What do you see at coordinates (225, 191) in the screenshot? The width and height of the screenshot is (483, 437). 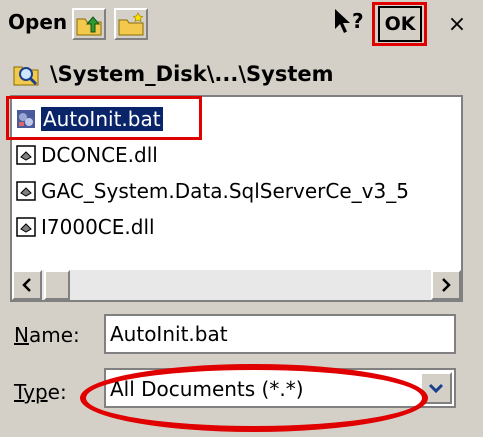 I see `file-name: GAC_System.Data.SqlServerCe_v3_5` at bounding box center [225, 191].